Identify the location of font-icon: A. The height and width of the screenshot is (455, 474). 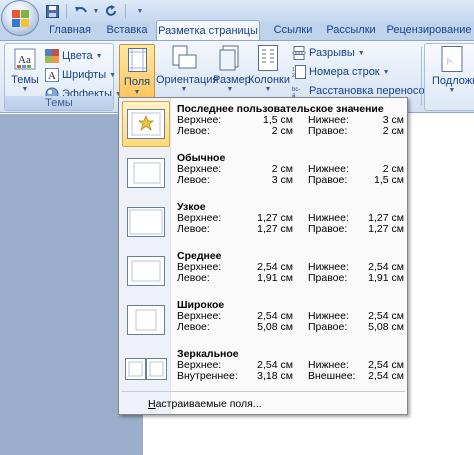
(52, 75).